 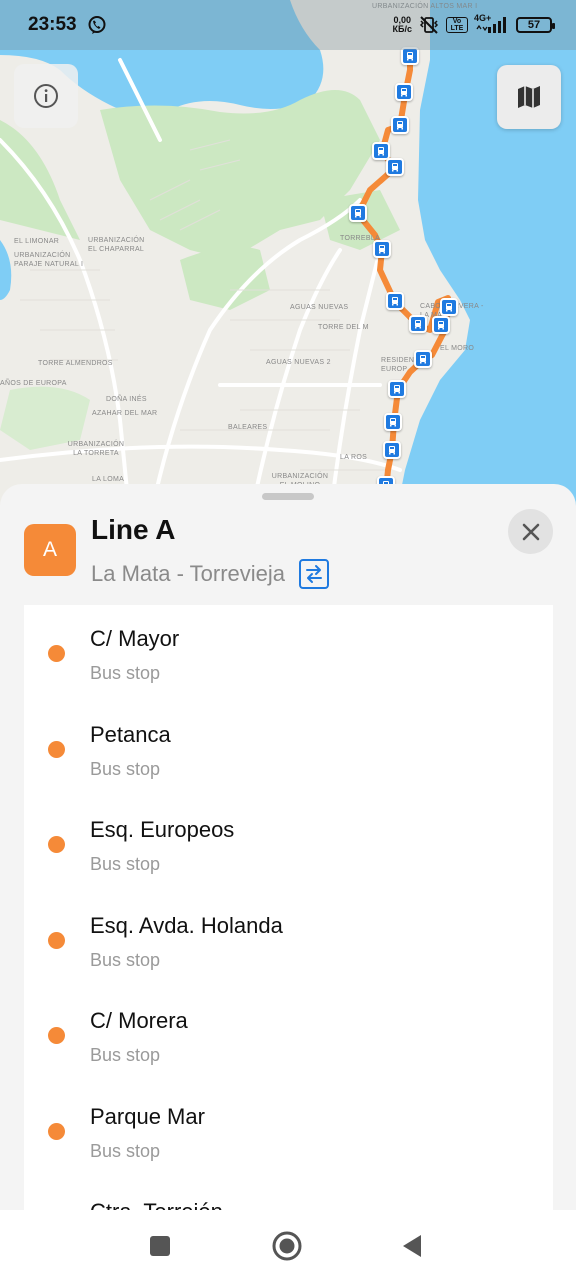 I want to click on map-label: AÑOS DE EUROPA, so click(x=33, y=383).